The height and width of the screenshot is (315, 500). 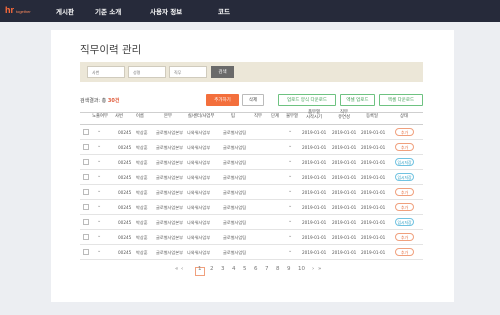 I want to click on nav-item-criteria: 기준 소개, so click(x=108, y=11).